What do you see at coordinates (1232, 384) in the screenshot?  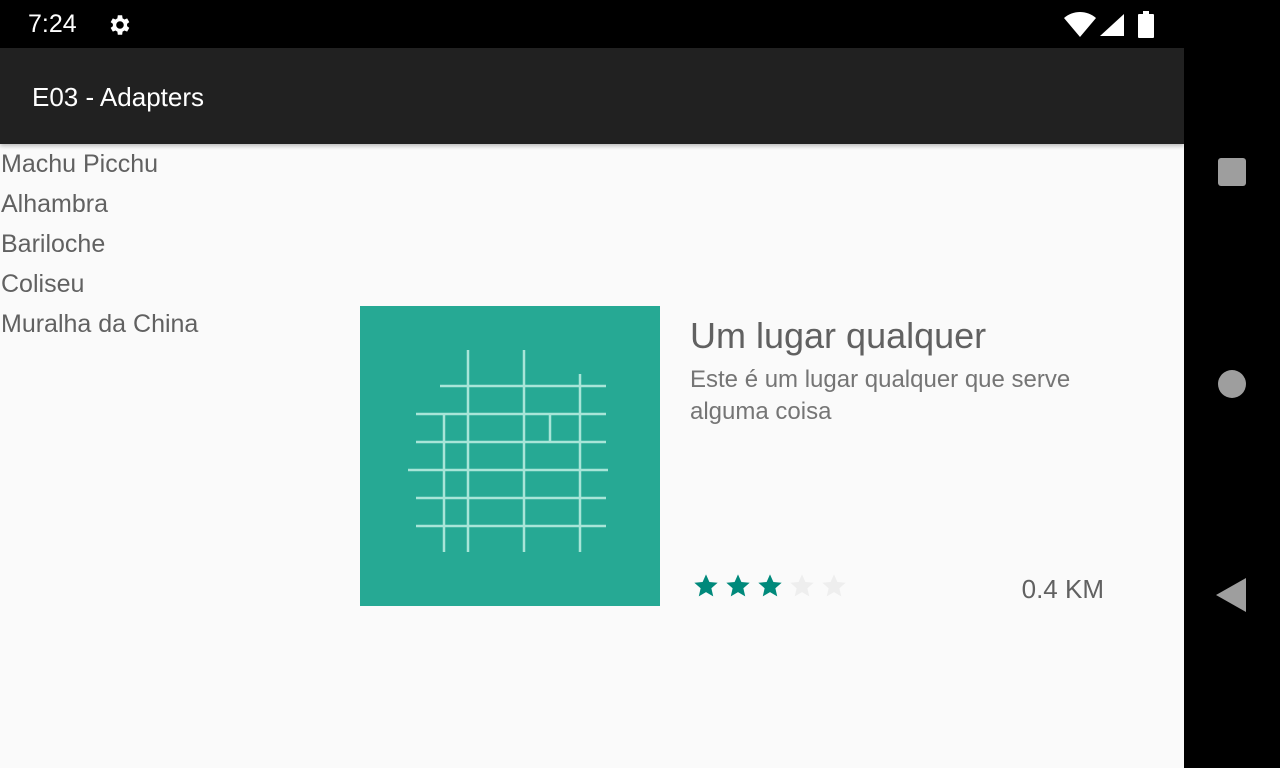 I see `home-icon` at bounding box center [1232, 384].